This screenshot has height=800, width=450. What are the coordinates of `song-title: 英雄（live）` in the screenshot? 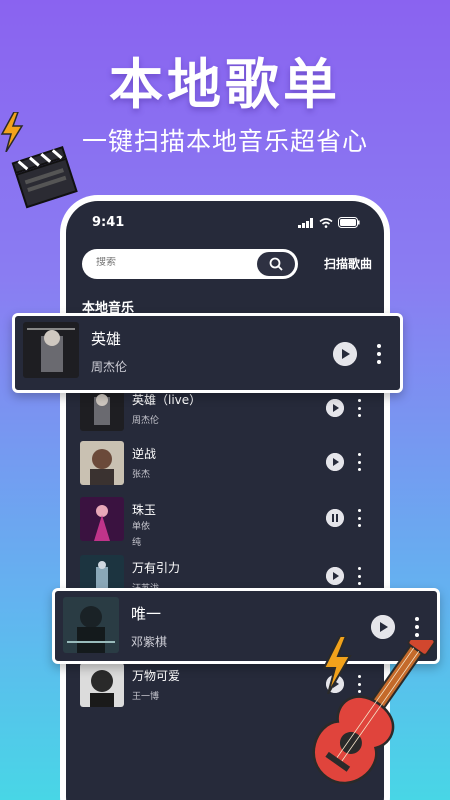 It's located at (167, 400).